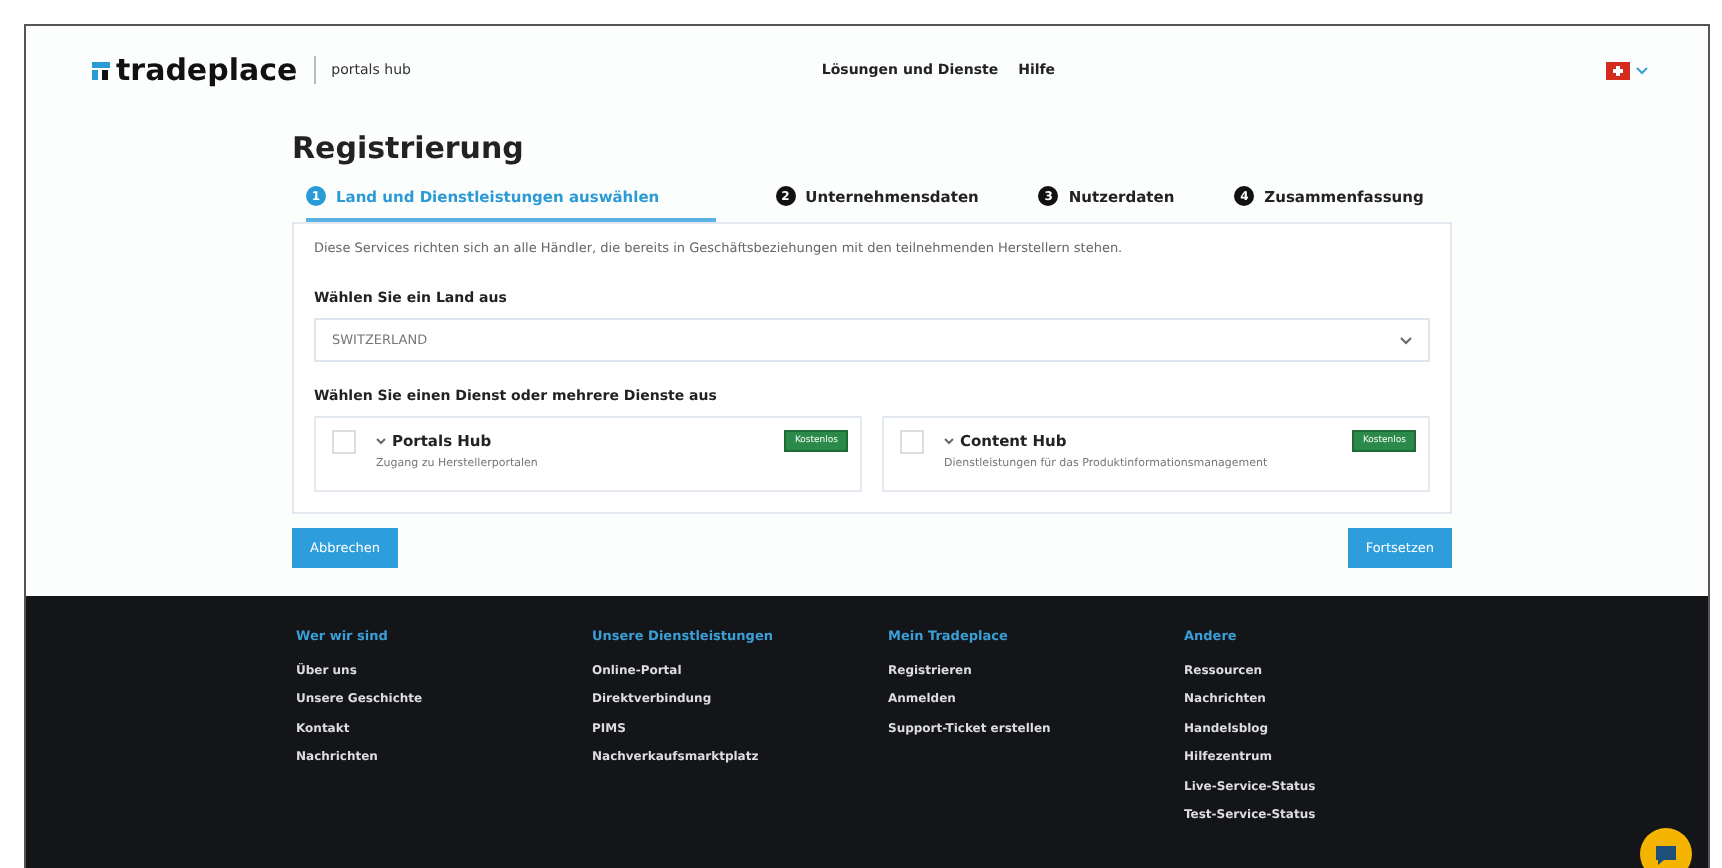 This screenshot has width=1722, height=868. I want to click on logo-icon, so click(101, 70).